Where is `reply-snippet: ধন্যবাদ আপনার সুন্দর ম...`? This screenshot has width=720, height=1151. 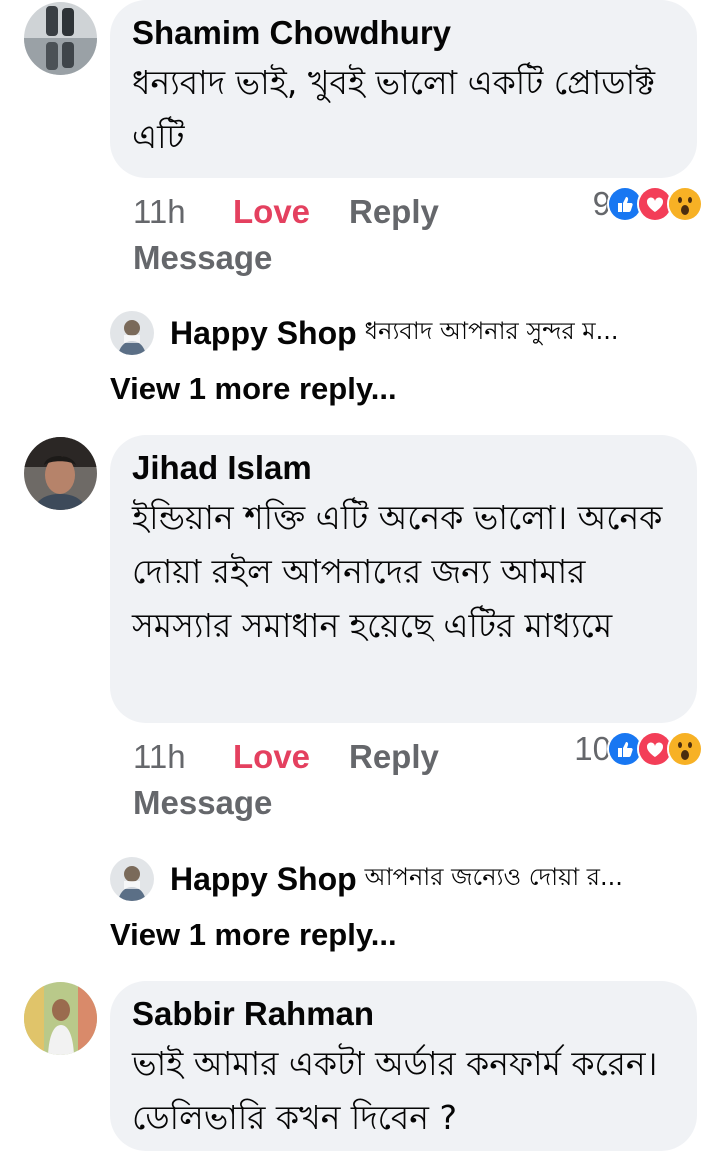 reply-snippet: ধন্যবাদ আপনার সুন্দর ম... is located at coordinates (491, 331).